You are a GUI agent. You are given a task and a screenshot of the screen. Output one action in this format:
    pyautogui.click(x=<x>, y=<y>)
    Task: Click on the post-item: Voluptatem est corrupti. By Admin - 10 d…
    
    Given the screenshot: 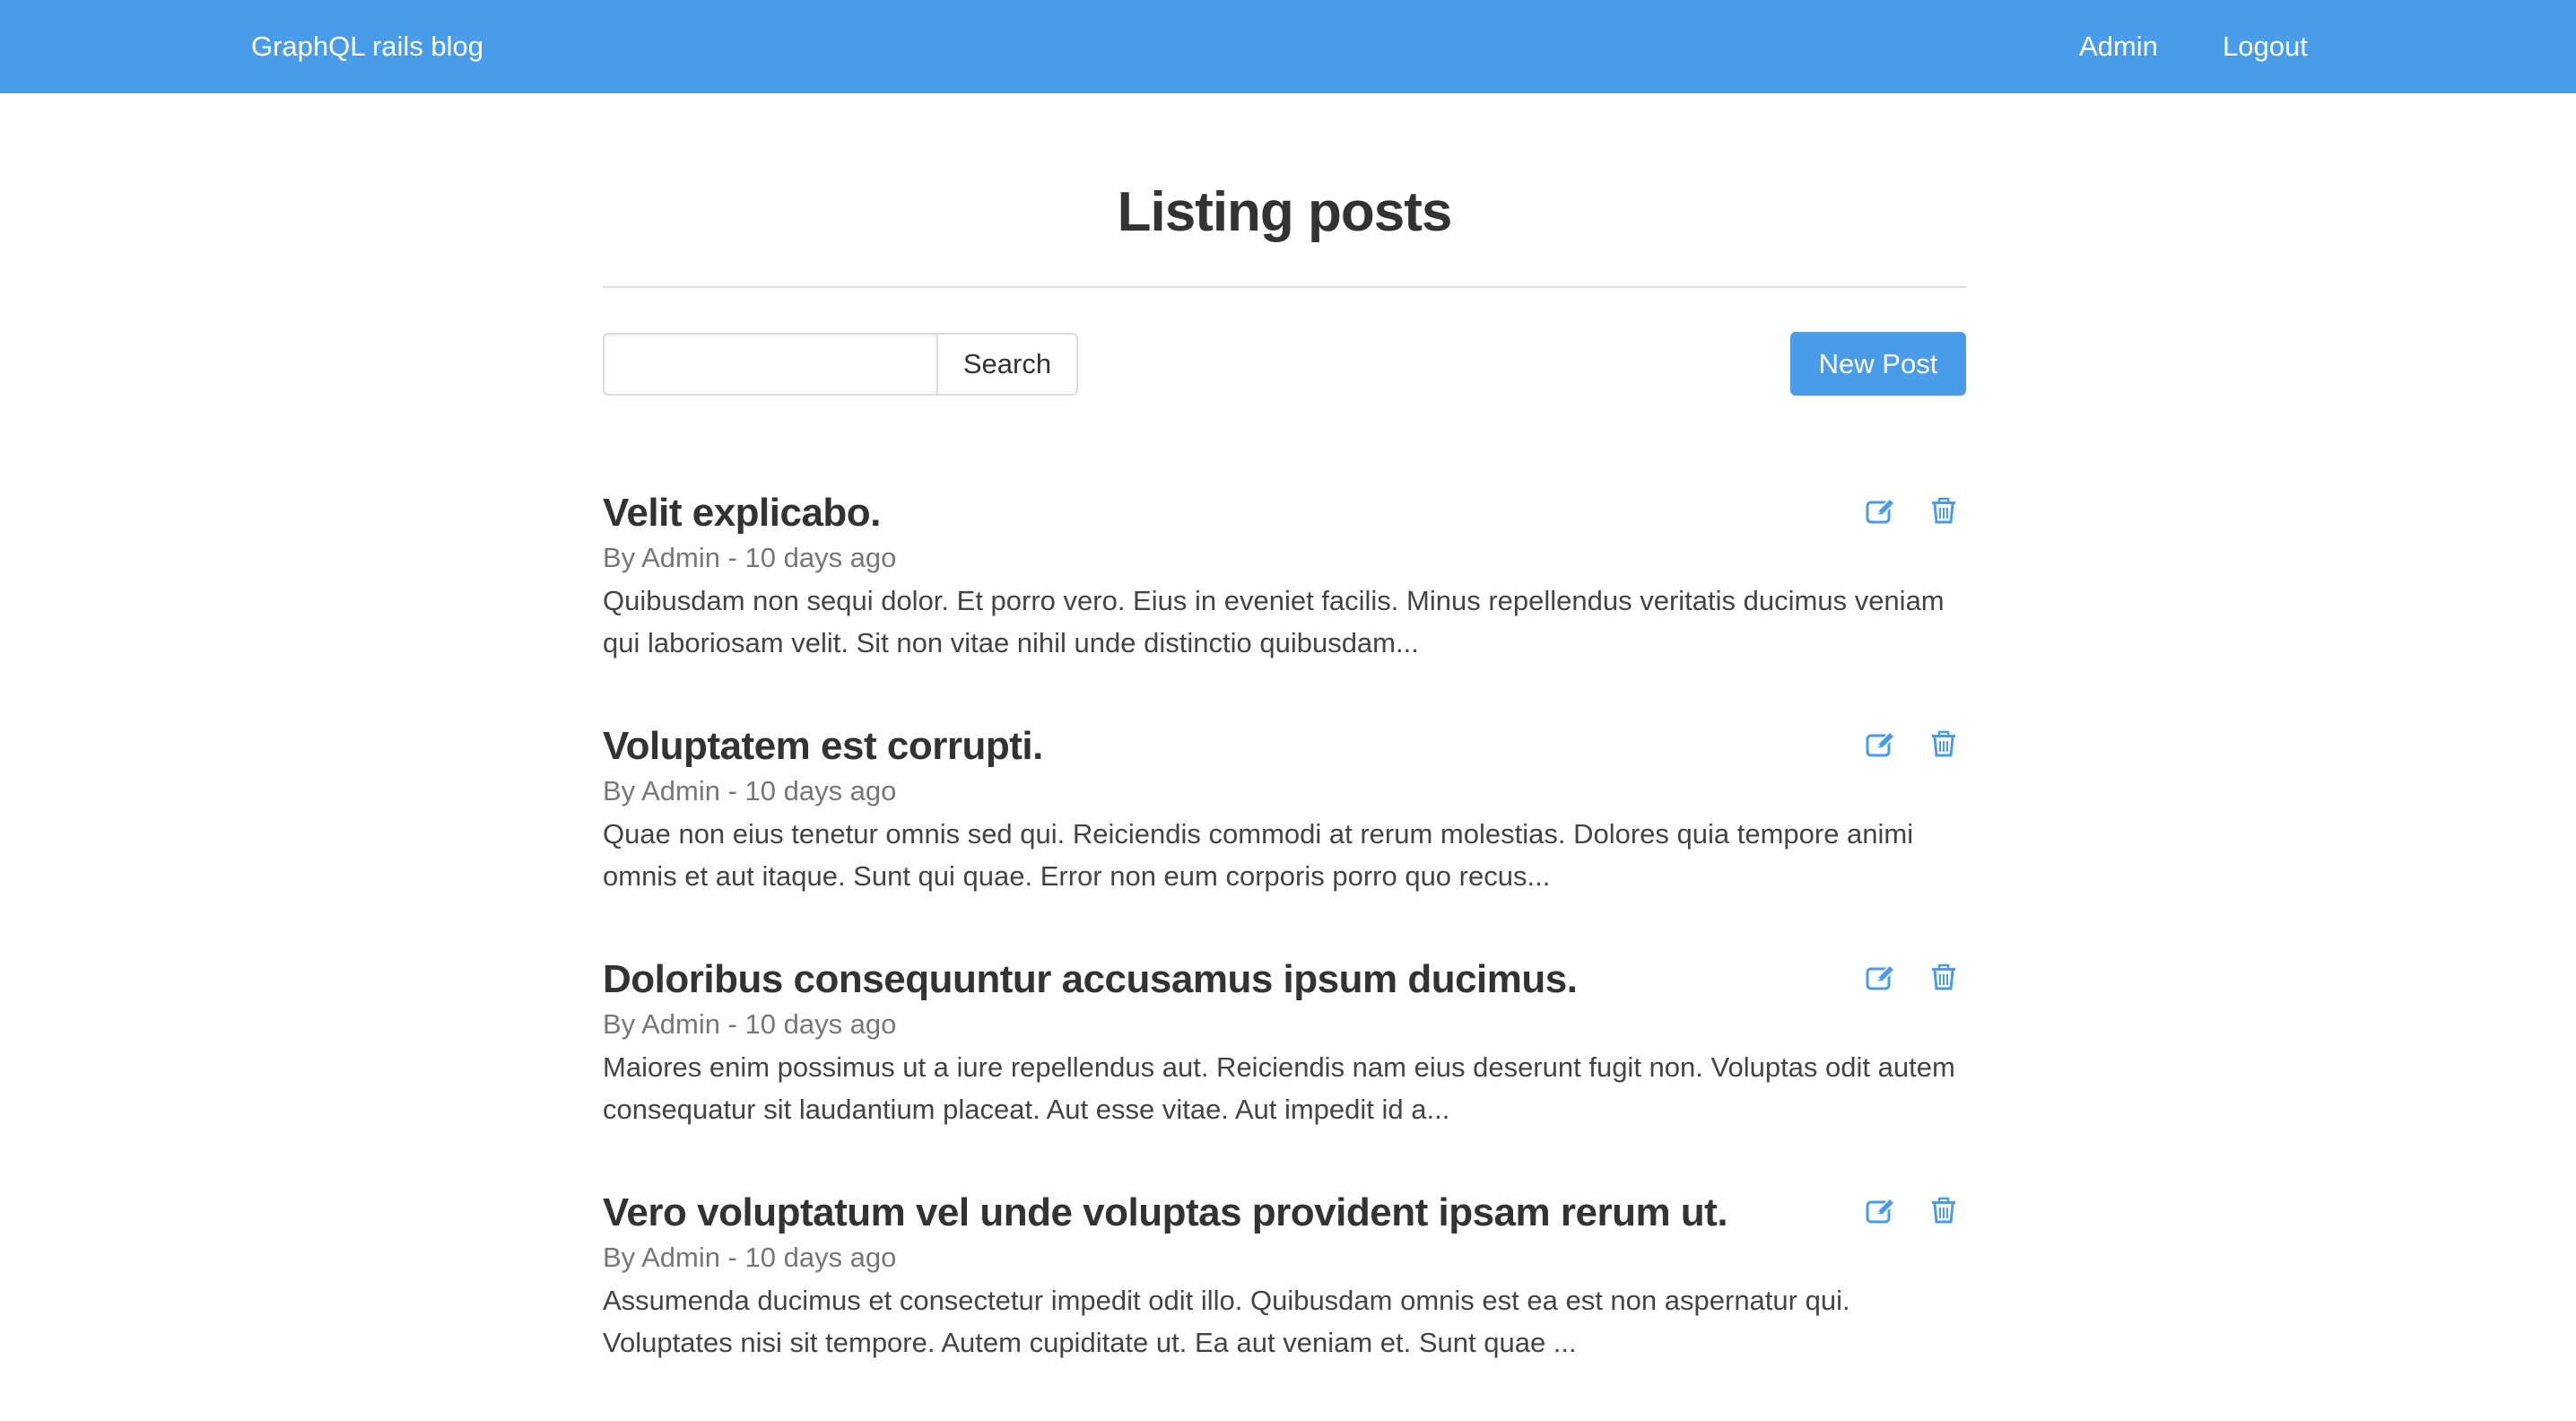 What is the action you would take?
    pyautogui.click(x=1284, y=838)
    